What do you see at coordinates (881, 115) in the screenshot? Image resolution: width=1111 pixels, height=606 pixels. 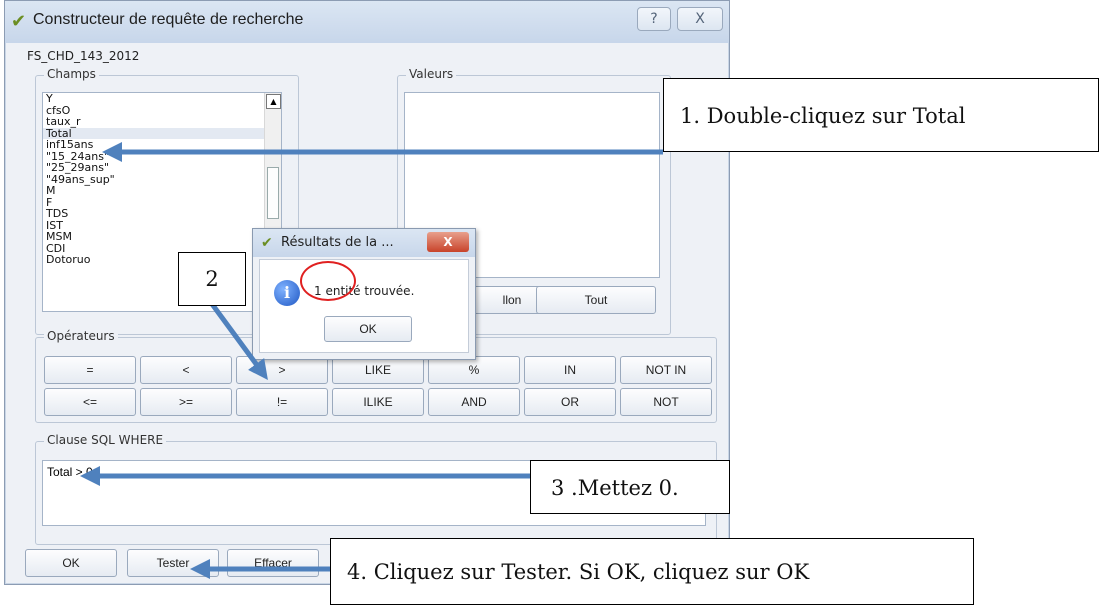 I see `step-1-callout: 1. Double-cliquez sur Total` at bounding box center [881, 115].